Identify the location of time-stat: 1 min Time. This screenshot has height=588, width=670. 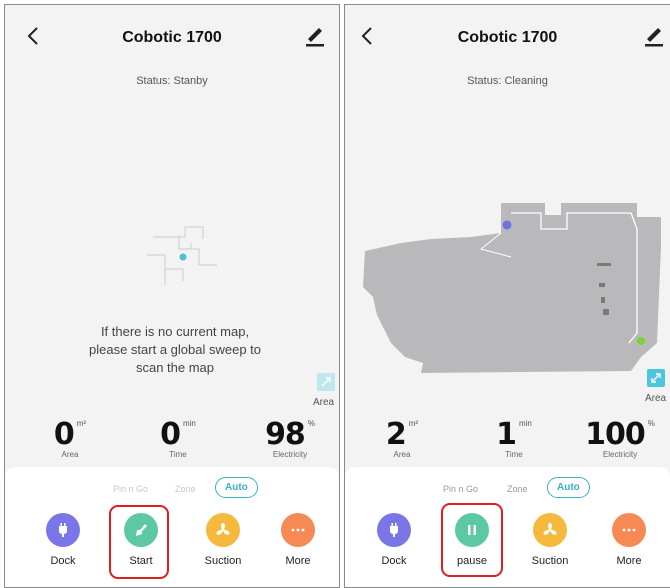
(514, 438).